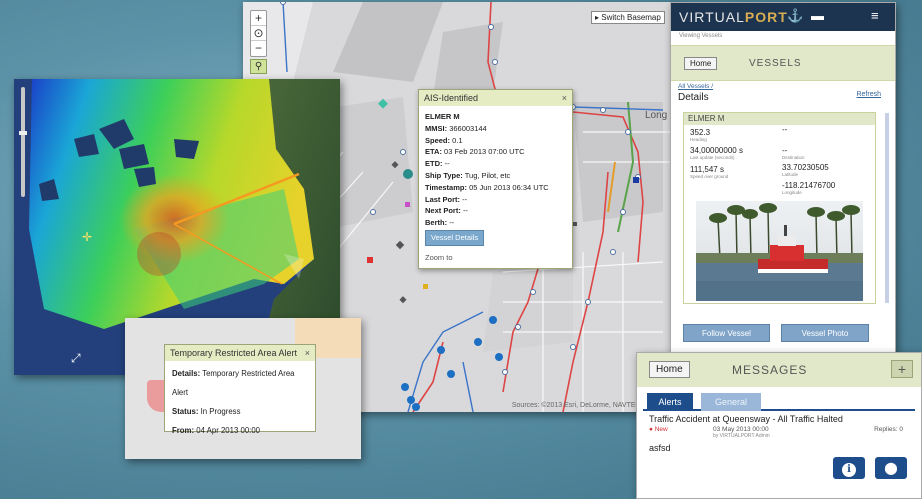 This screenshot has height=499, width=922. Describe the element at coordinates (446, 187) in the screenshot. I see `timestamp-label: Timestamp:` at that location.